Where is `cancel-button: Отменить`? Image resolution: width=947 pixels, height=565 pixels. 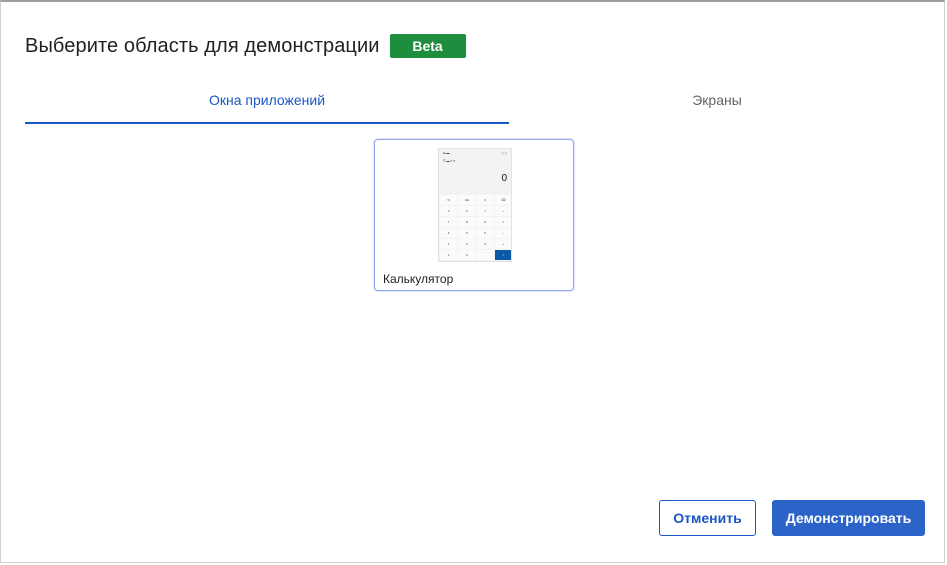
cancel-button: Отменить is located at coordinates (707, 518).